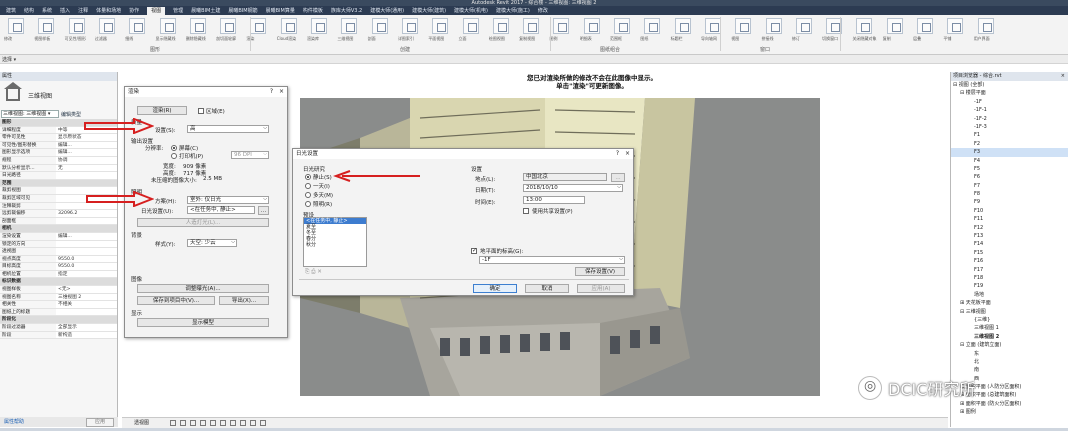 This screenshot has height=431, width=1068. What do you see at coordinates (543, 10) in the screenshot?
I see `ribbon-tab: 修改` at bounding box center [543, 10].